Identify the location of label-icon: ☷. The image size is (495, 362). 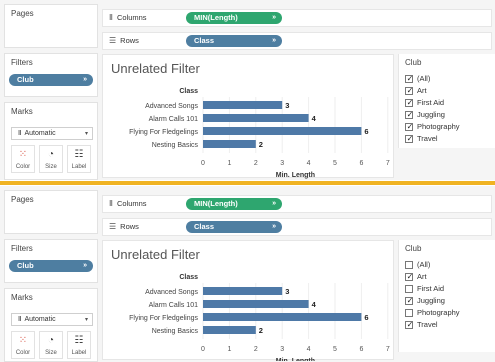
(79, 340).